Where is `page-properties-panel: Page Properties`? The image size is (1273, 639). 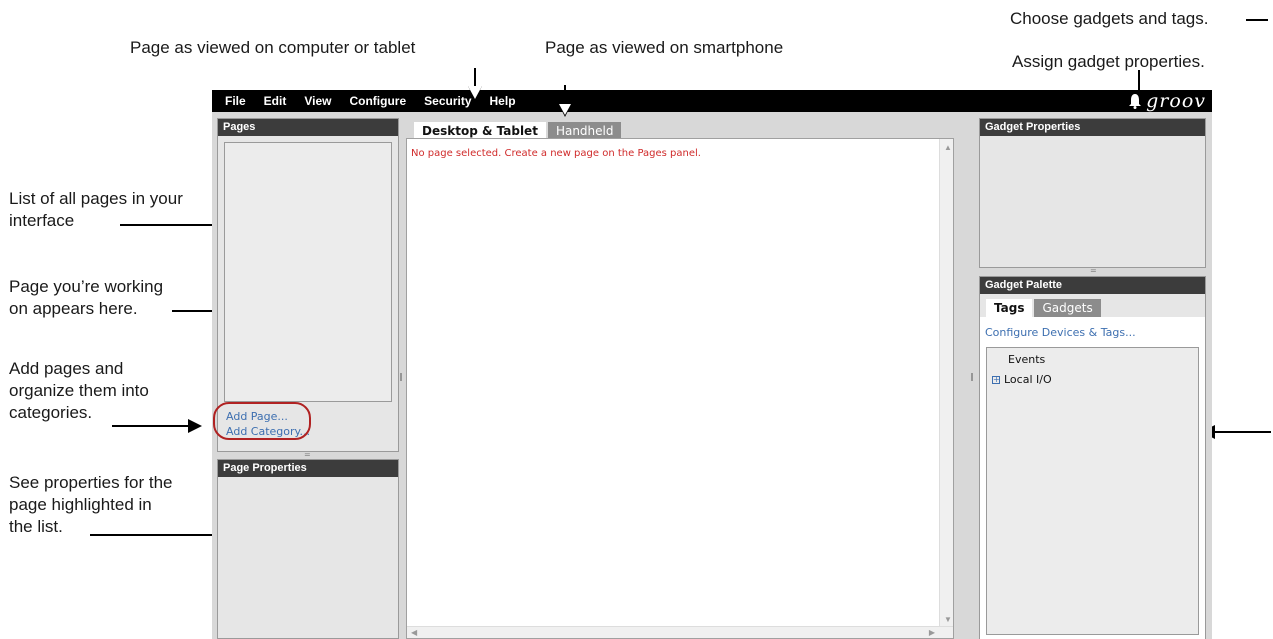 page-properties-panel: Page Properties is located at coordinates (308, 549).